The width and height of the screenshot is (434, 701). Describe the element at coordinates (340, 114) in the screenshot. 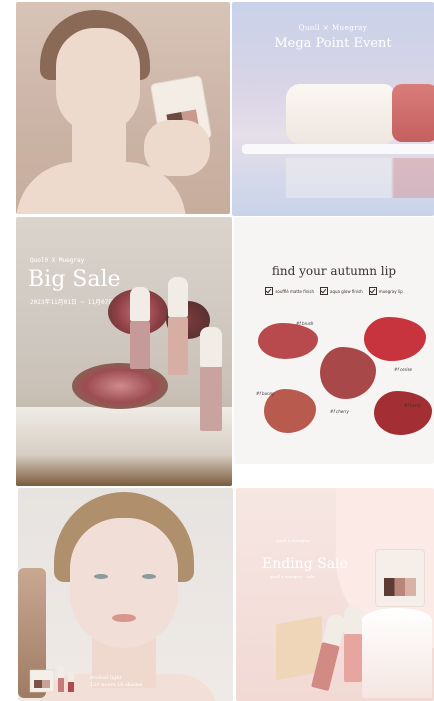

I see `product-bottle-light` at that location.